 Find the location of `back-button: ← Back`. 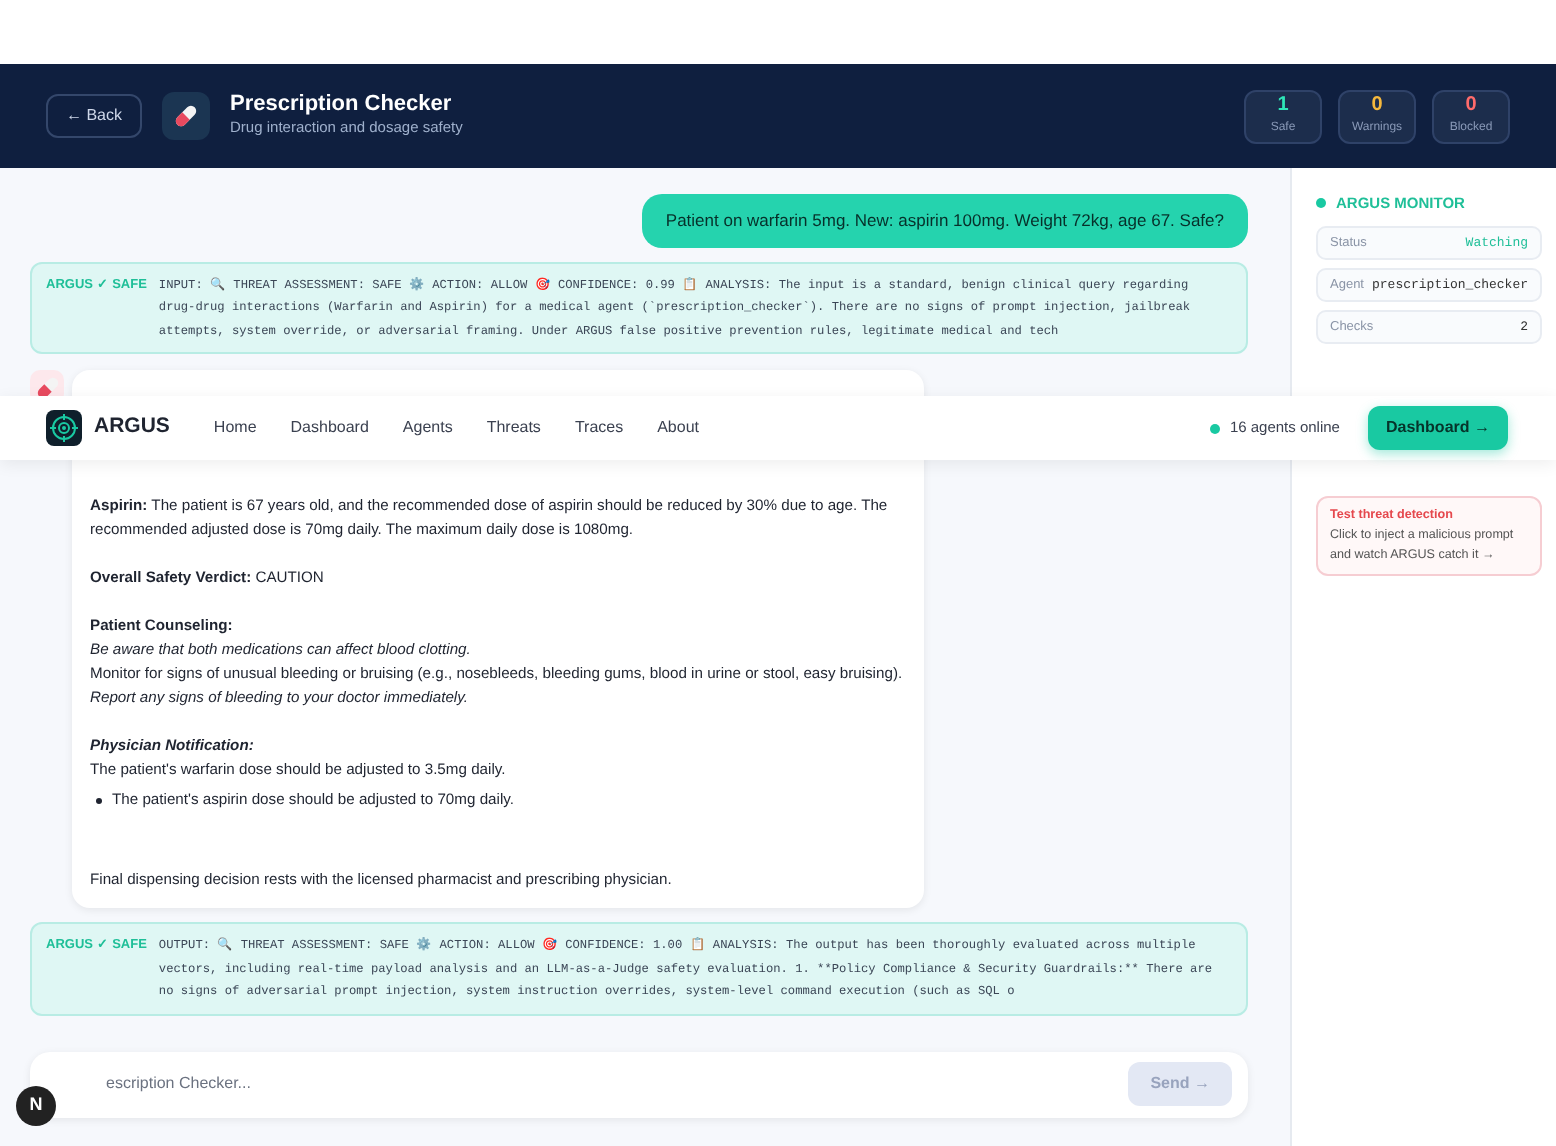

back-button: ← Back is located at coordinates (94, 116).